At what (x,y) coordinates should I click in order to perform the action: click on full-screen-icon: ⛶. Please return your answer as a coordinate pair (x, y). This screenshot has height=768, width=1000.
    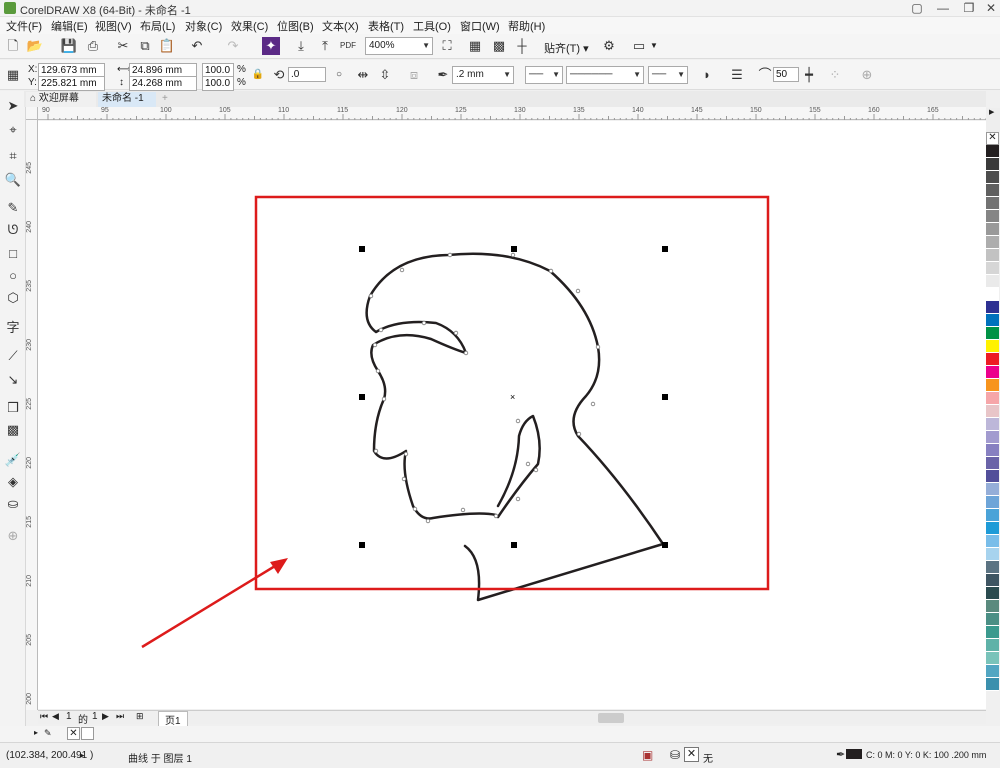
    Looking at the image, I should click on (447, 46).